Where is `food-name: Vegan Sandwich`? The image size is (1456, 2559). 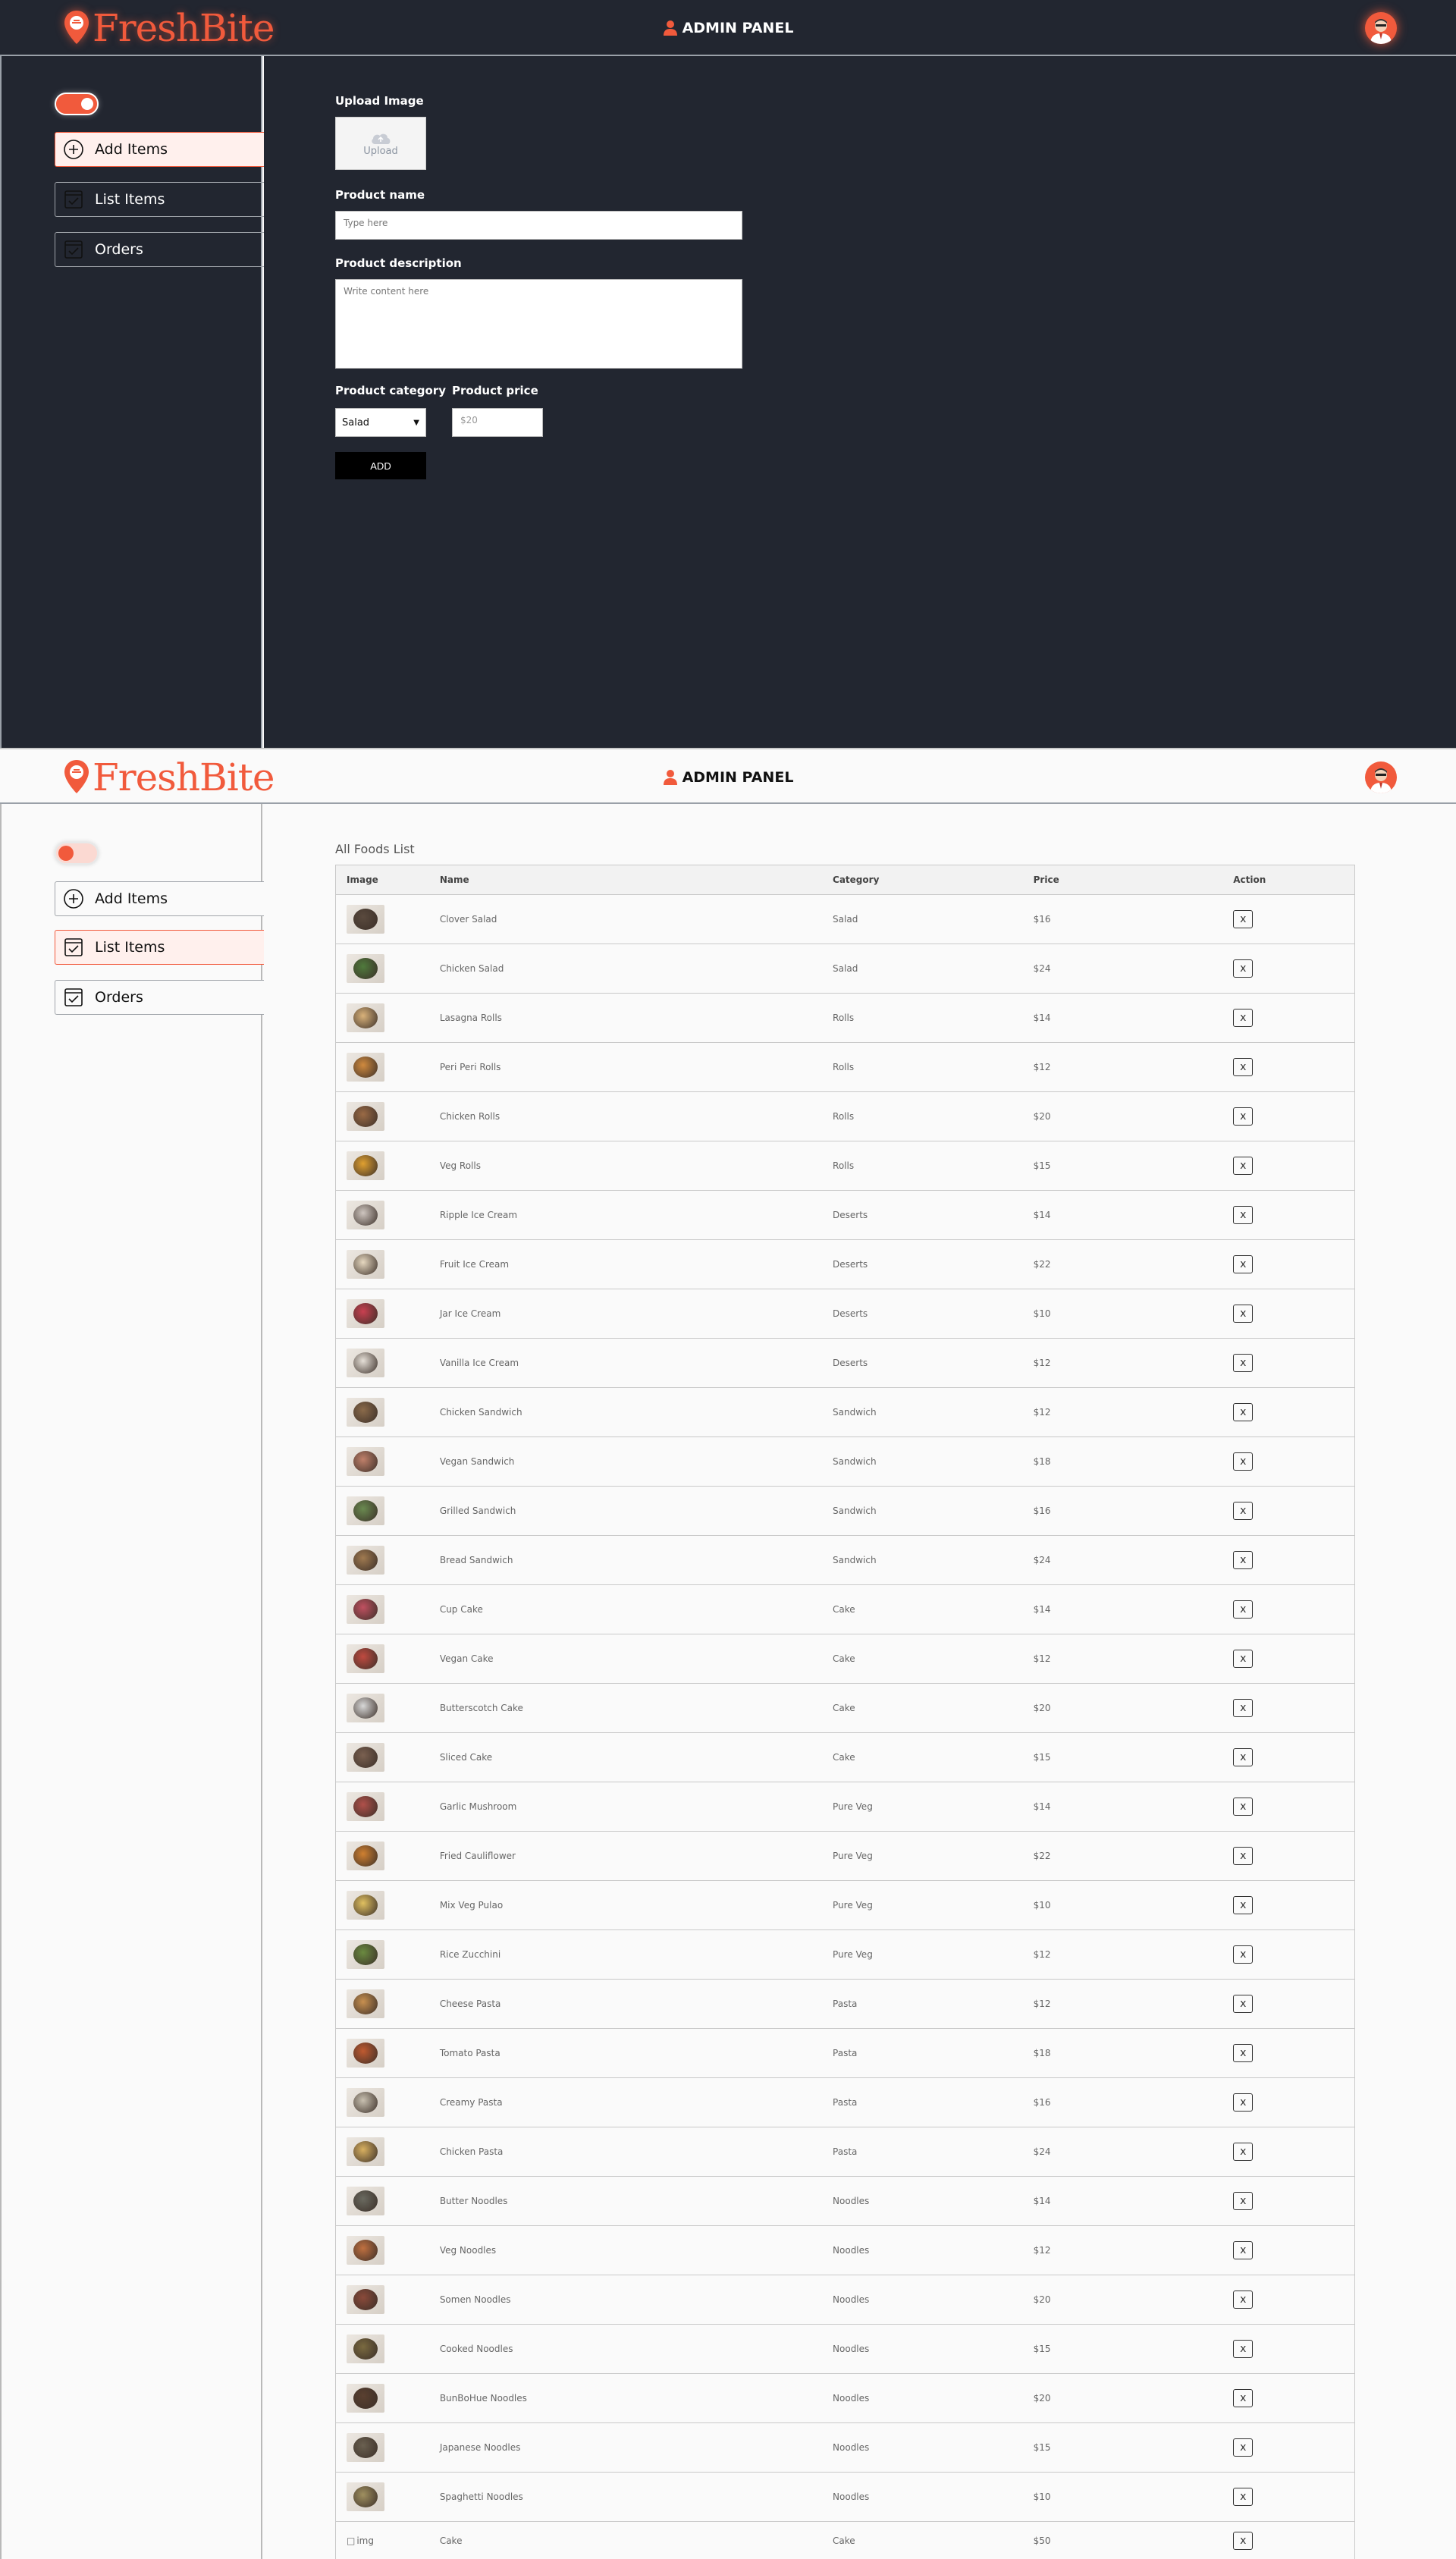 food-name: Vegan Sandwich is located at coordinates (477, 1461).